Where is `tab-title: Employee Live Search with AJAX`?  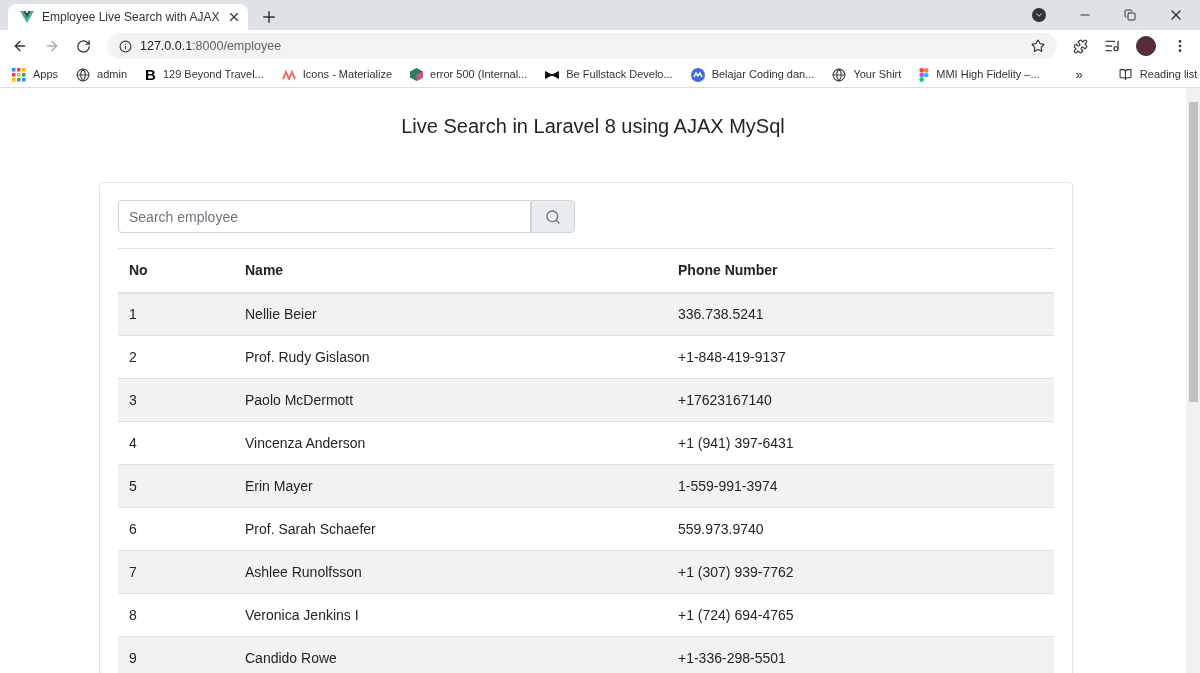
tab-title: Employee Live Search with AJAX is located at coordinates (131, 17).